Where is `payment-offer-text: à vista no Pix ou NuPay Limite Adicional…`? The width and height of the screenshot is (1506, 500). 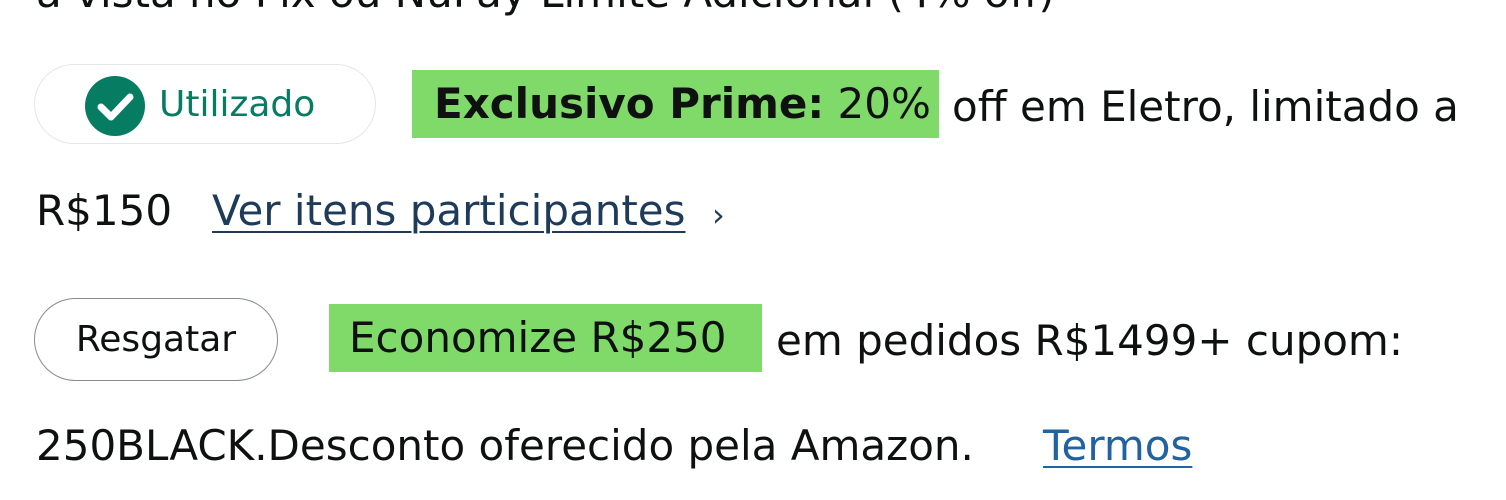
payment-offer-text: à vista no Pix ou NuPay Limite Adicional… is located at coordinates (545, 7).